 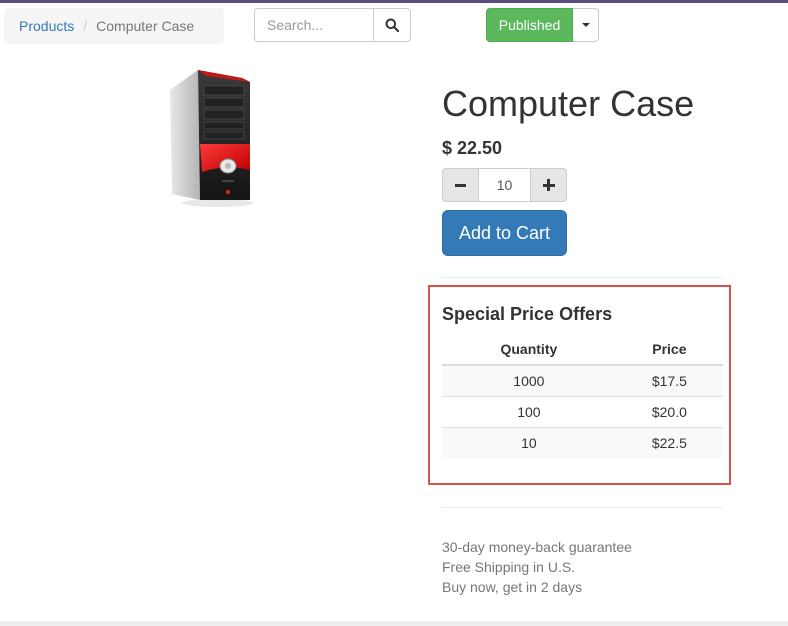 What do you see at coordinates (394, 1) in the screenshot?
I see `top-border` at bounding box center [394, 1].